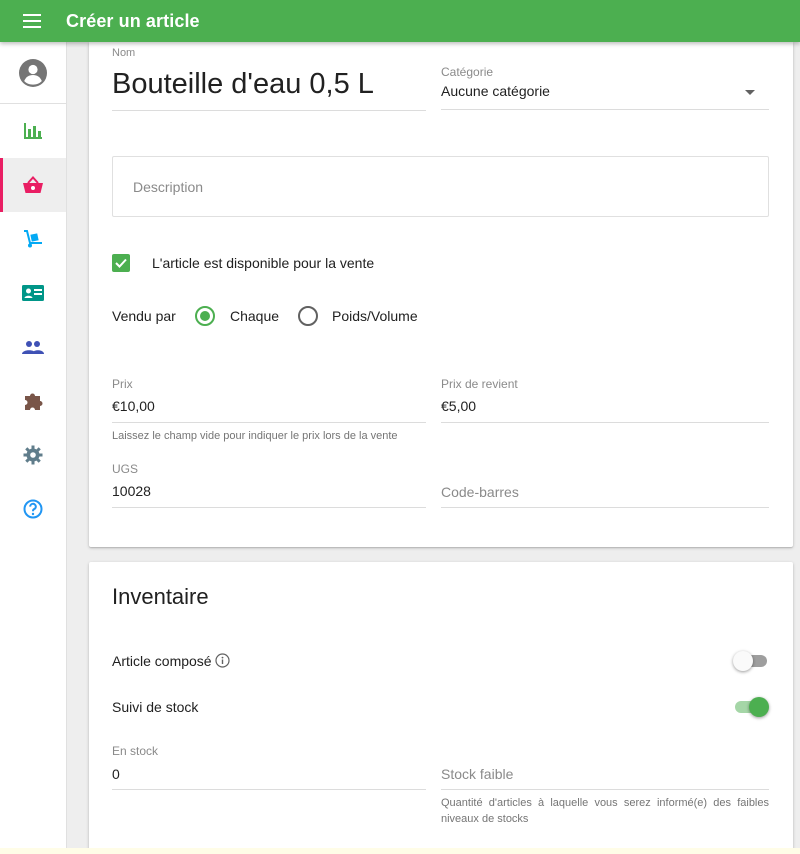 This screenshot has height=854, width=800. I want to click on in-stock-value: 0, so click(116, 774).